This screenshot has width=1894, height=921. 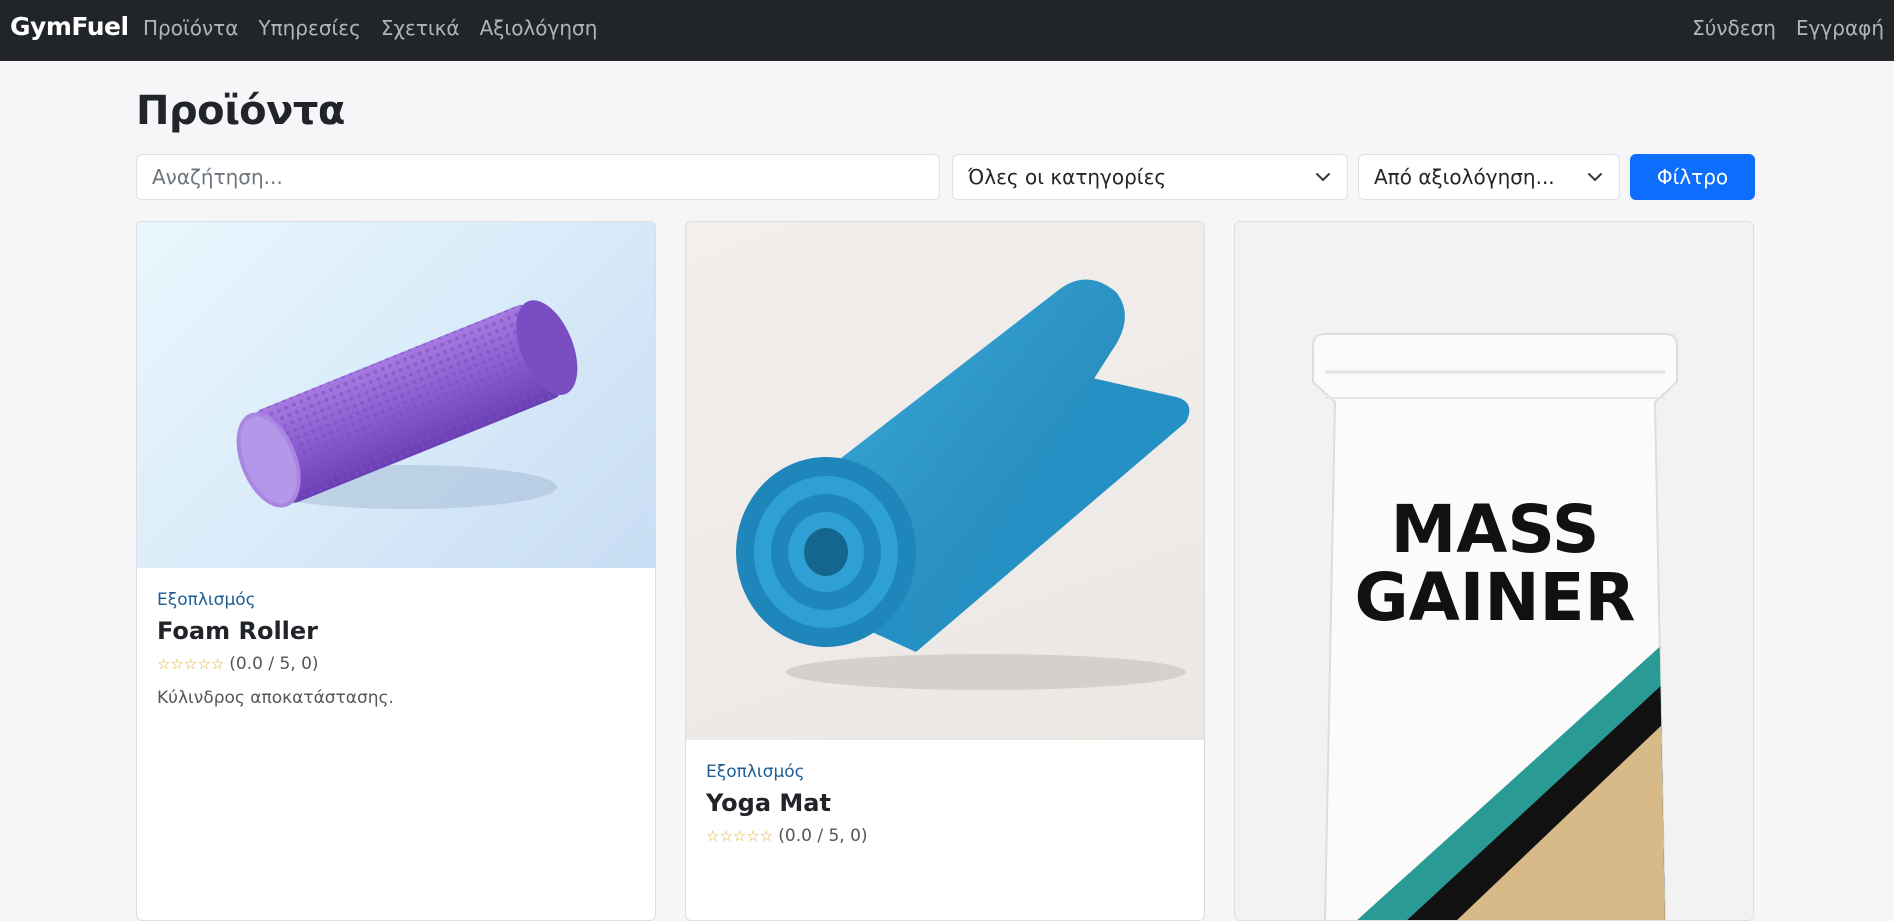 What do you see at coordinates (309, 28) in the screenshot?
I see `nav-link-services: Υπηρεσίες` at bounding box center [309, 28].